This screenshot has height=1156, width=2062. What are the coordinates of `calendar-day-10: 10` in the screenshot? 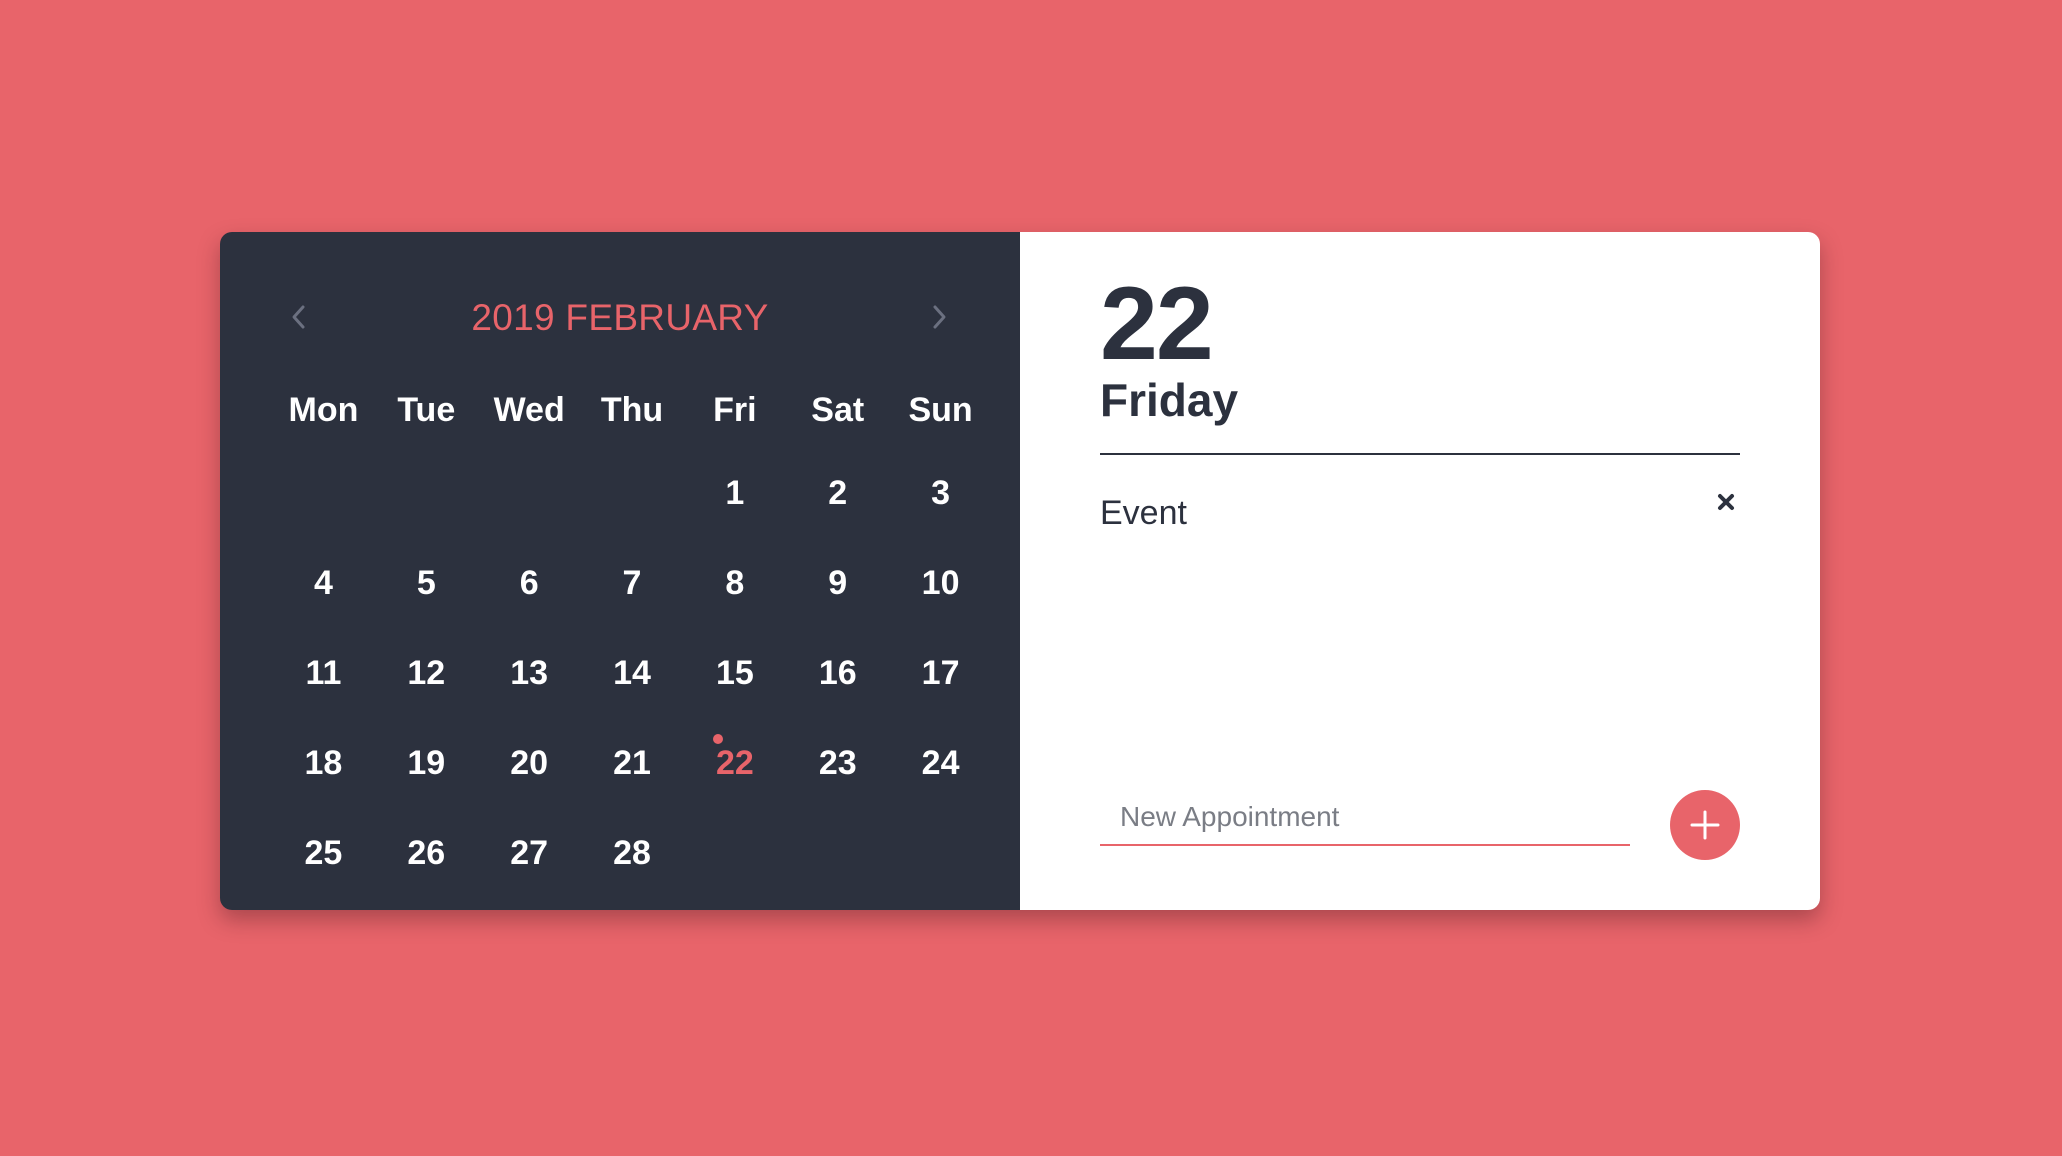 It's located at (940, 583).